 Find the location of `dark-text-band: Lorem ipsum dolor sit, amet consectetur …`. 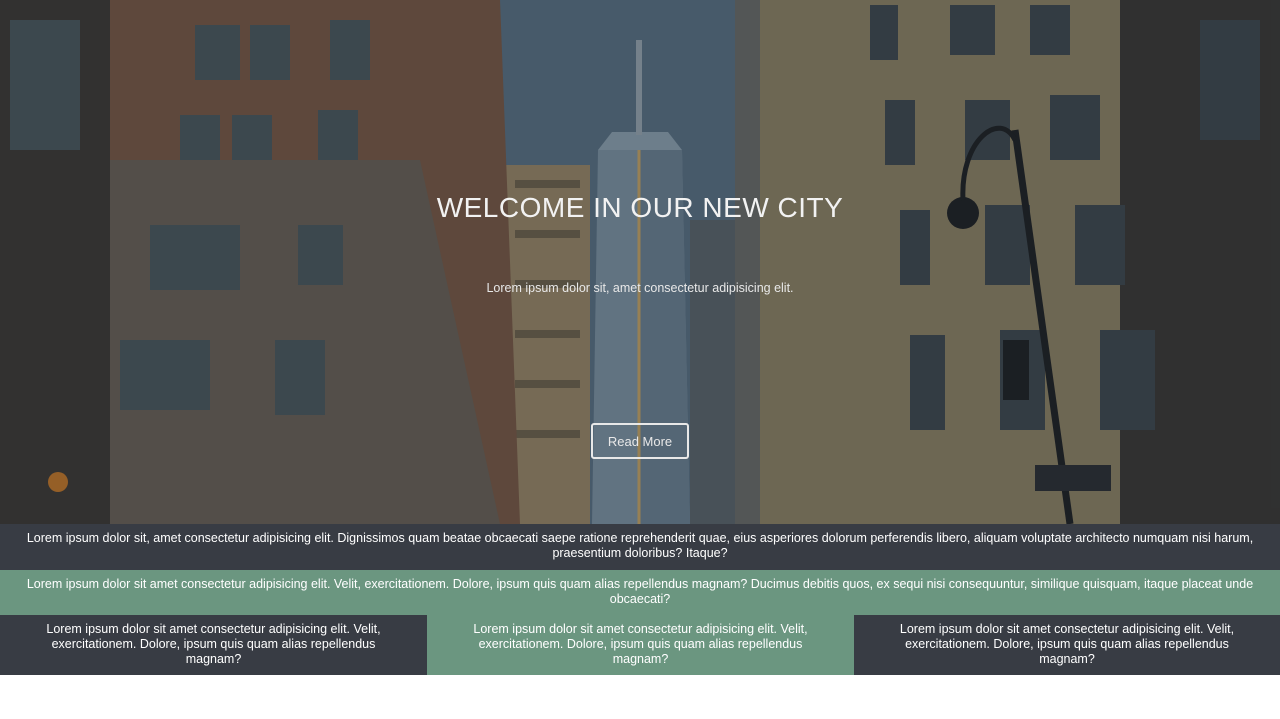

dark-text-band: Lorem ipsum dolor sit, amet consectetur … is located at coordinates (640, 547).